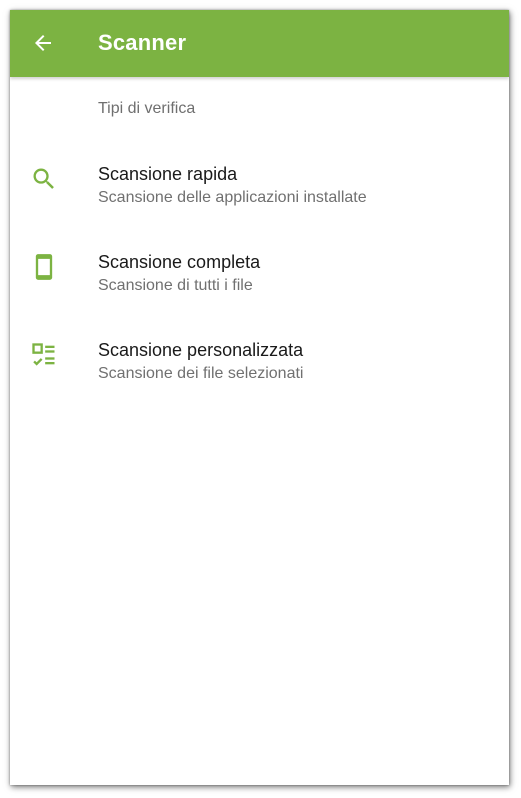 This screenshot has width=521, height=798. I want to click on section-header: Tipi di verifica, so click(147, 108).